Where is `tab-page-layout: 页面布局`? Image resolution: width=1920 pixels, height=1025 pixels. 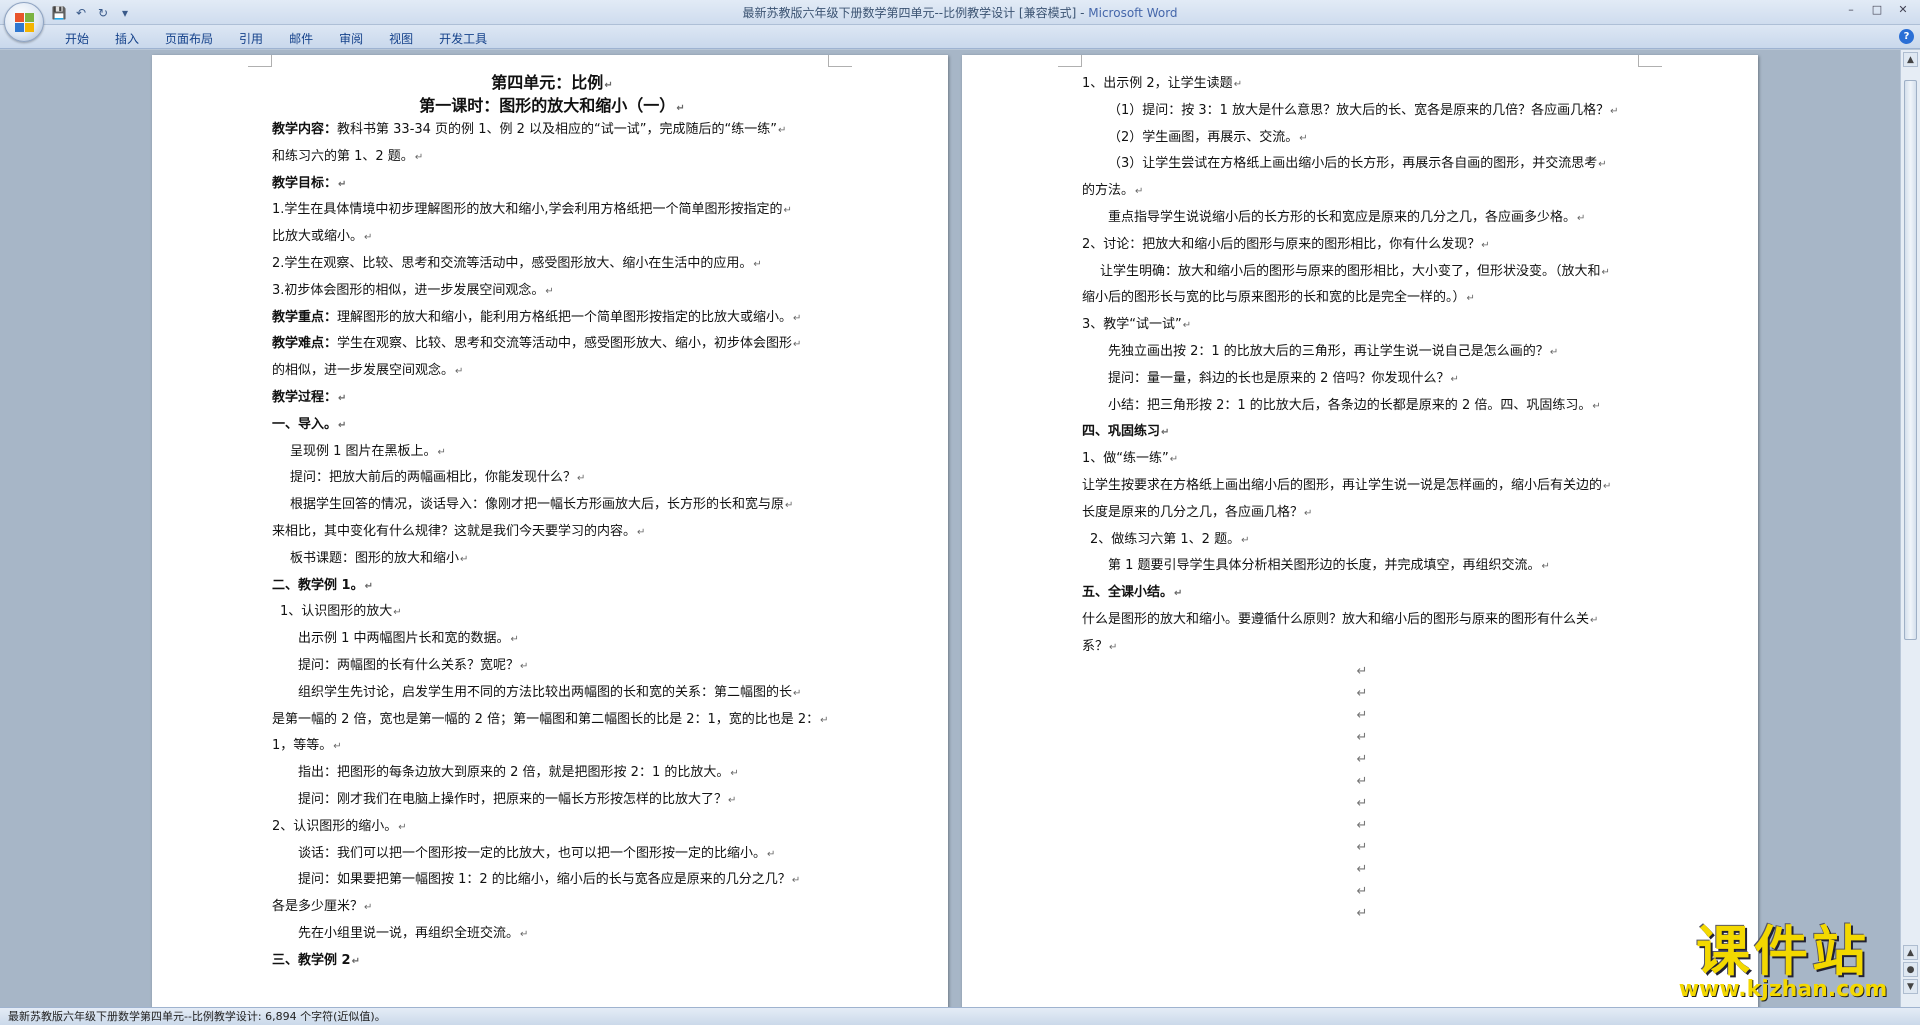
tab-page-layout: 页面布局 is located at coordinates (189, 37).